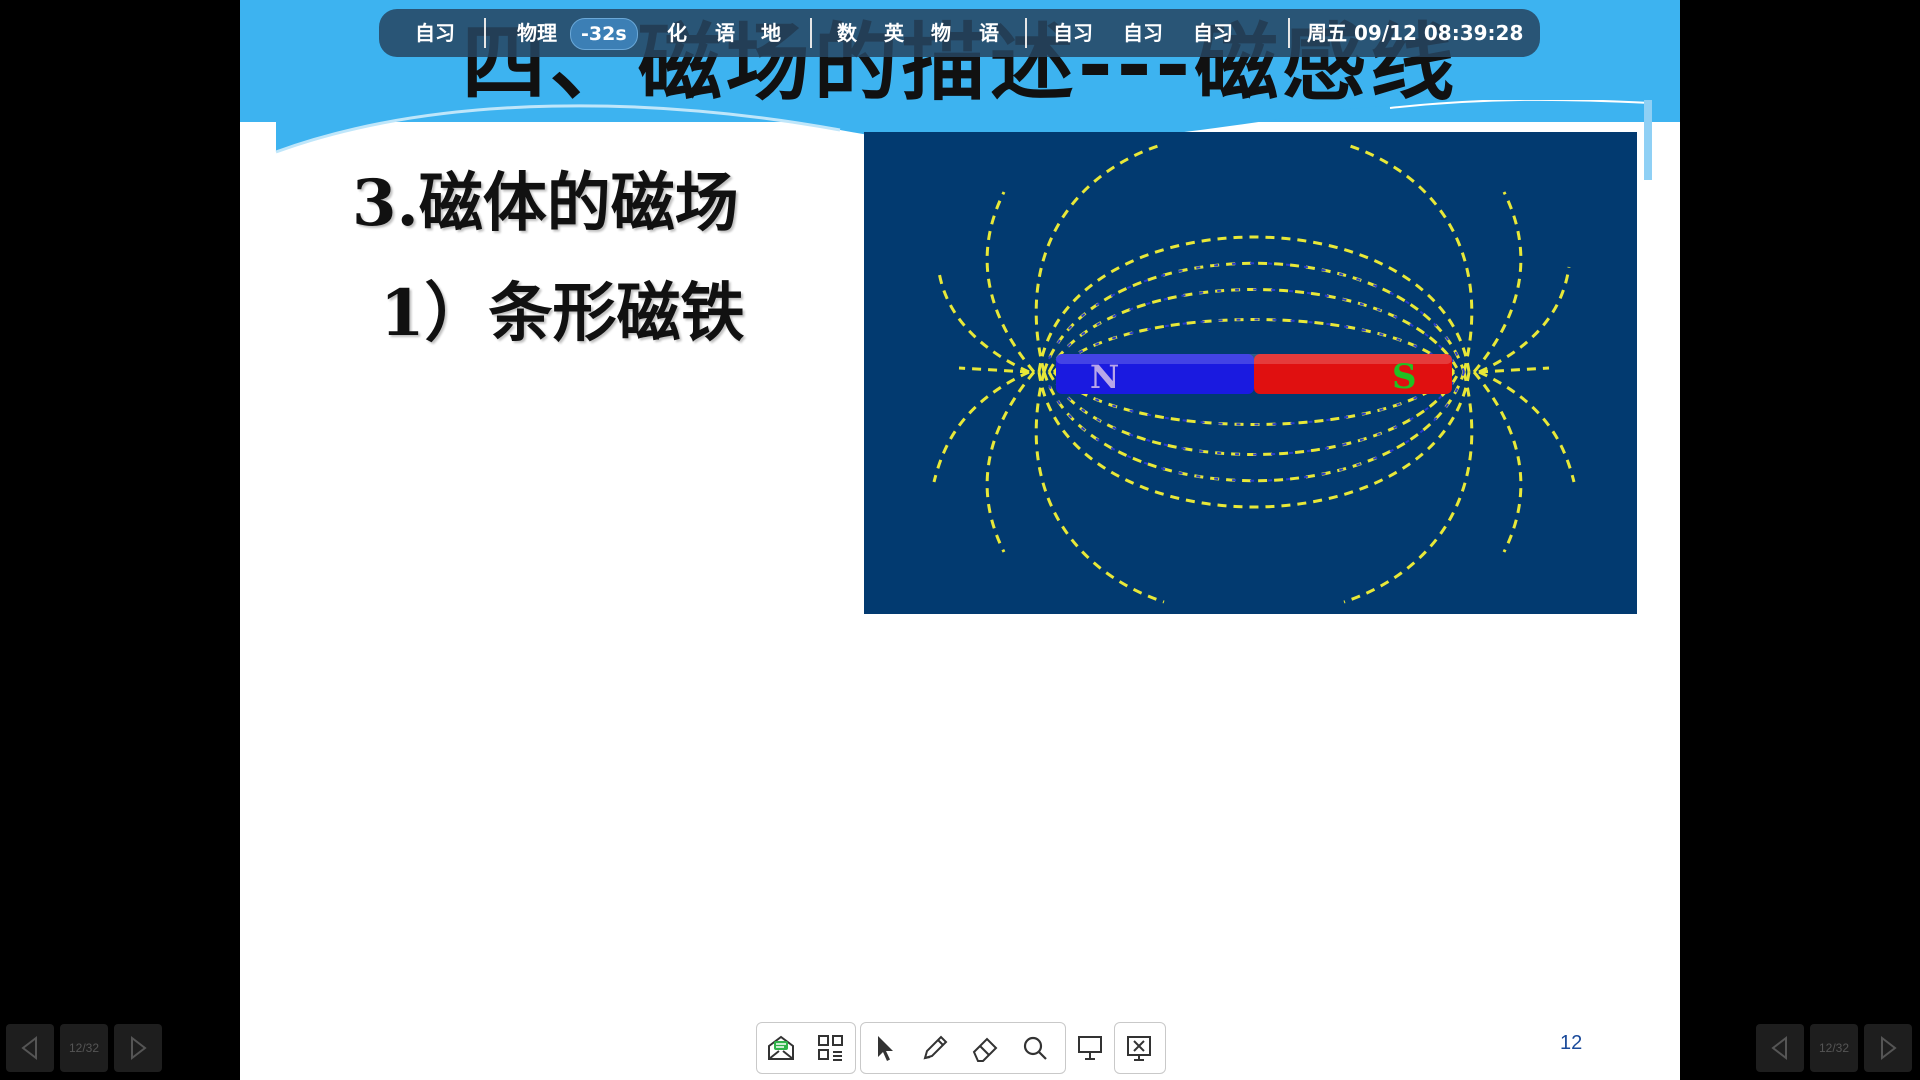 This screenshot has height=1080, width=1920. What do you see at coordinates (963, 1048) in the screenshot?
I see `toolbar-group-tools` at bounding box center [963, 1048].